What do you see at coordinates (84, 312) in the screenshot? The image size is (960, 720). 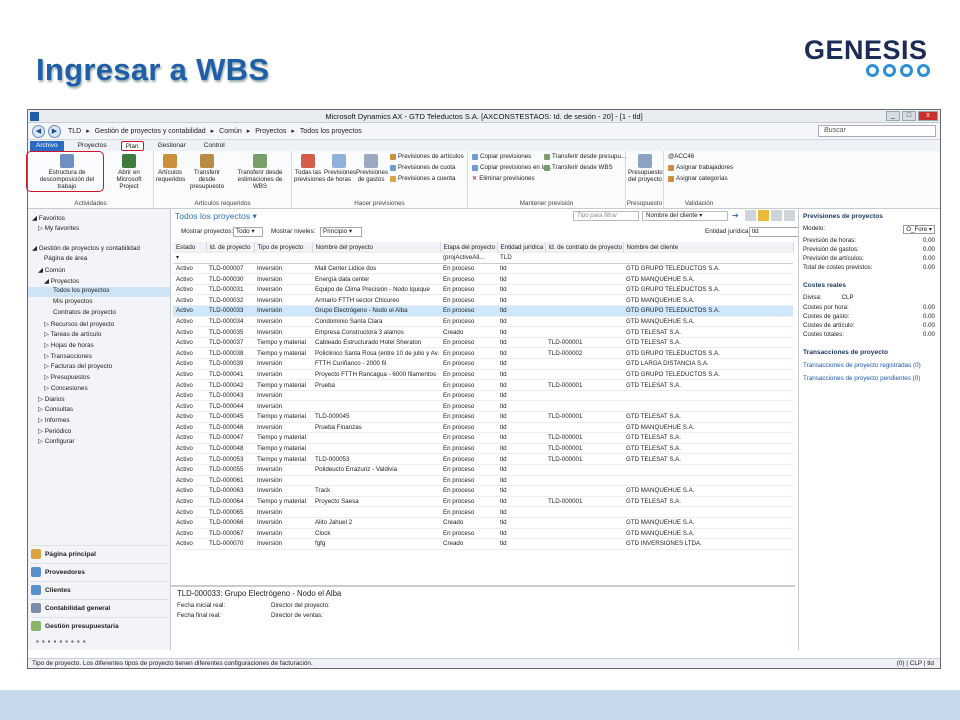 I see `nav-contratos: Contratos de proyecto` at bounding box center [84, 312].